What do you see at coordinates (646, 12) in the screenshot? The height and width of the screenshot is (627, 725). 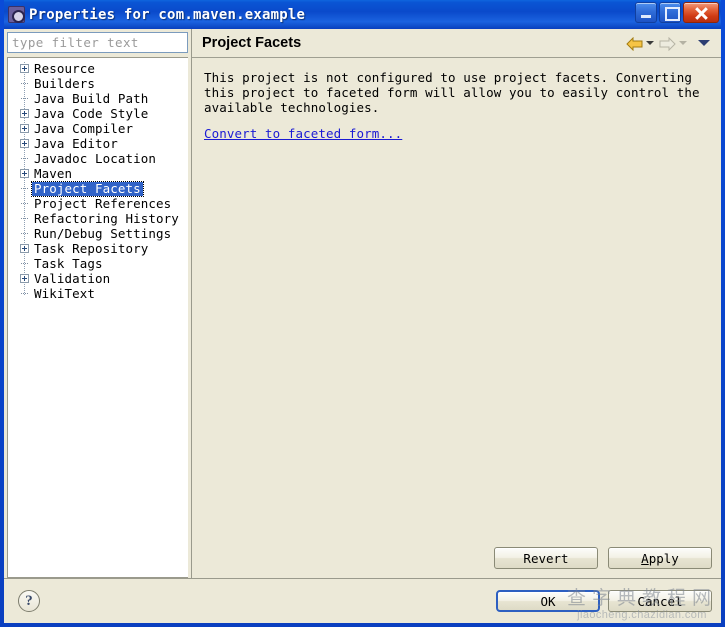 I see `minimize-button` at bounding box center [646, 12].